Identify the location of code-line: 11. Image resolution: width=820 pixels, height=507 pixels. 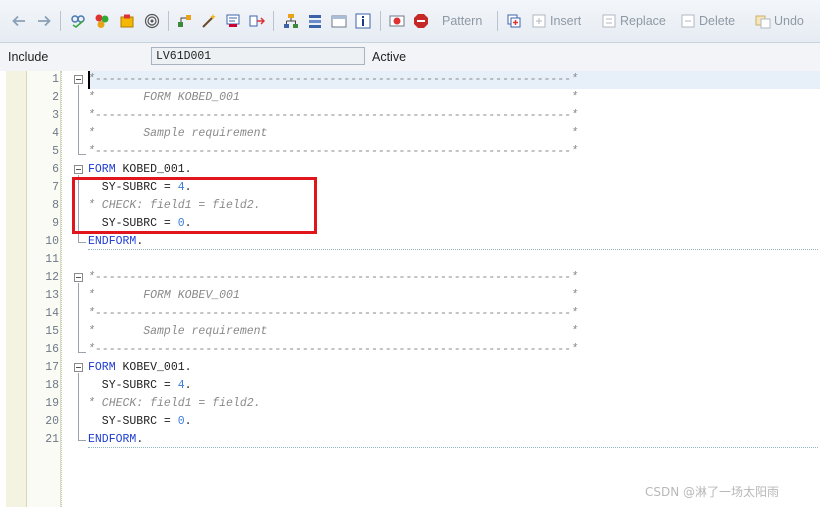
(410, 260).